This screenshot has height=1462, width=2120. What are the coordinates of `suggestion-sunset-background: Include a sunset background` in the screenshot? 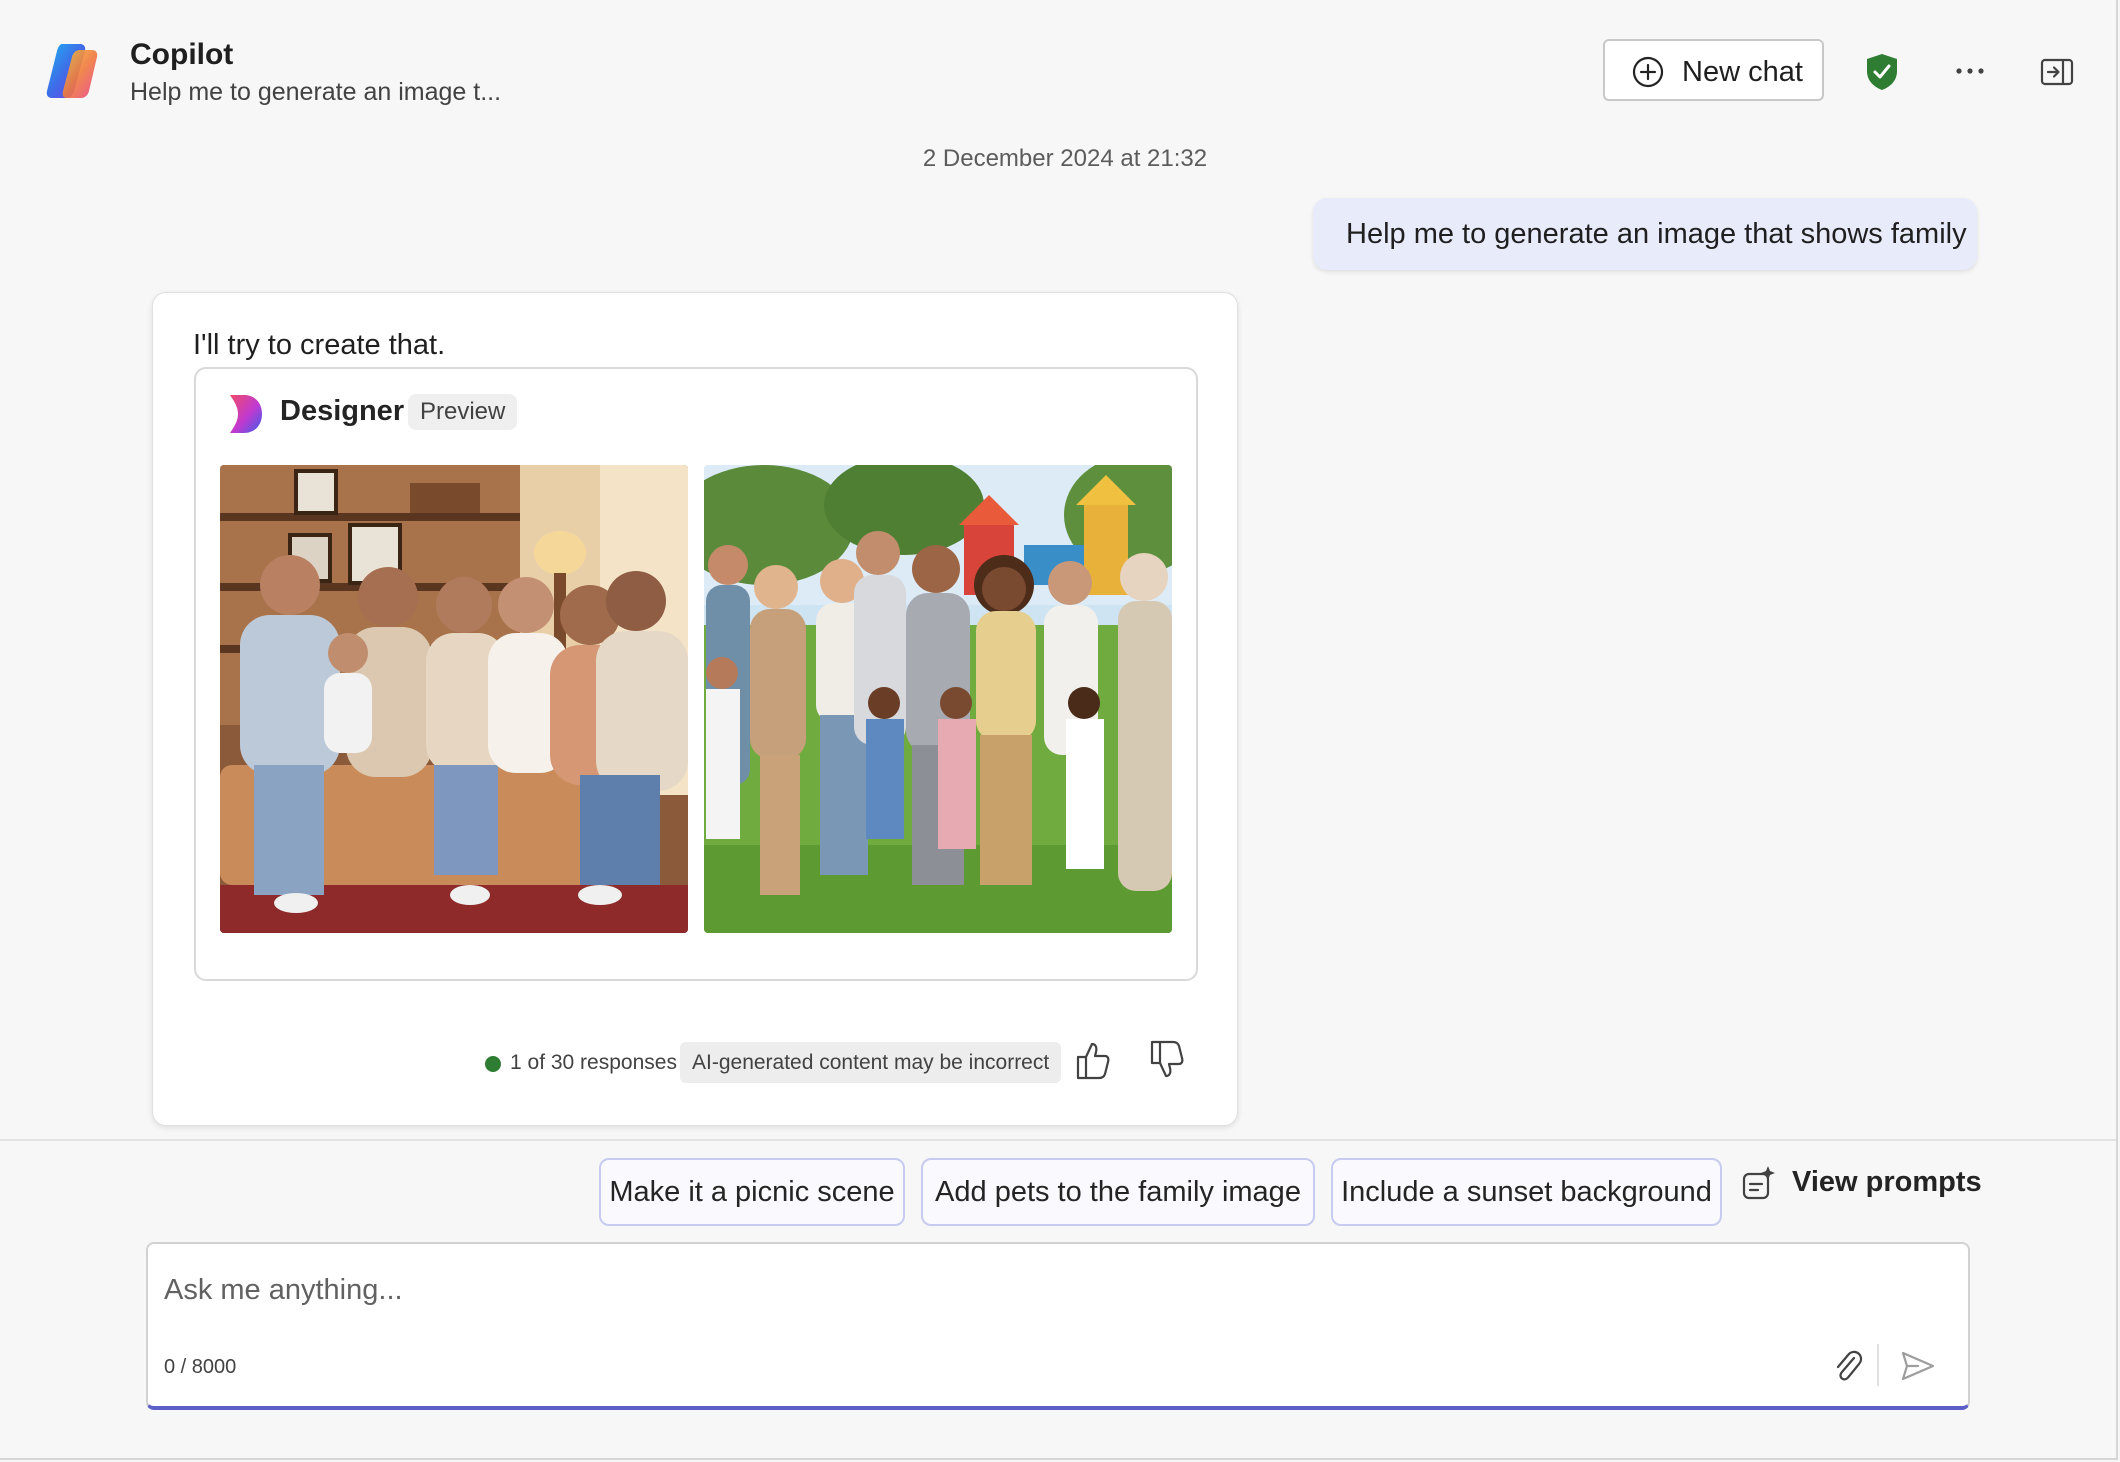 It's located at (1526, 1192).